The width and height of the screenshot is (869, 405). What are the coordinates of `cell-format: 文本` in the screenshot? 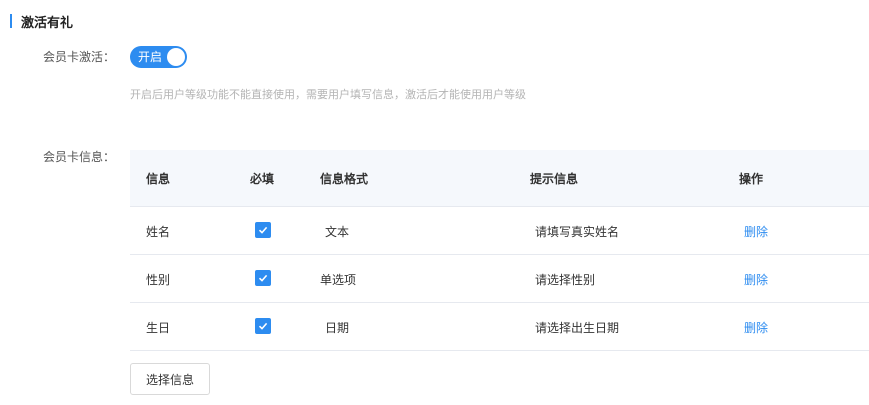 It's located at (337, 232).